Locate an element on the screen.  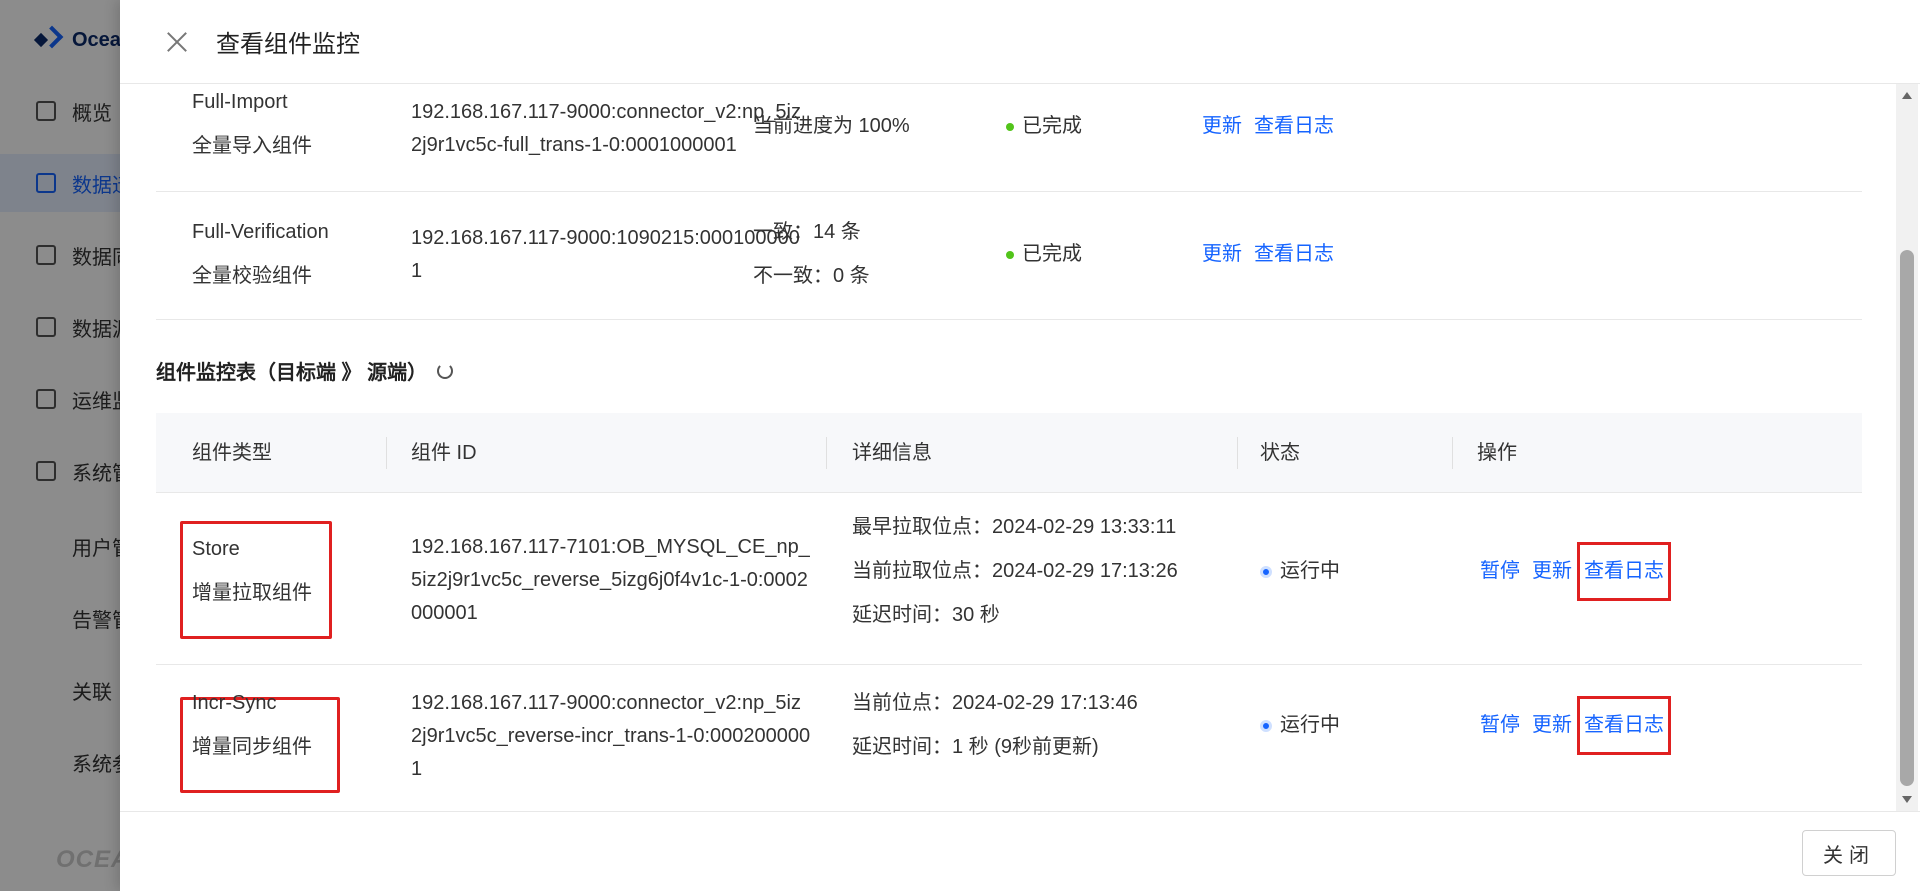
drawer-footer: 关闭 is located at coordinates (1020, 851).